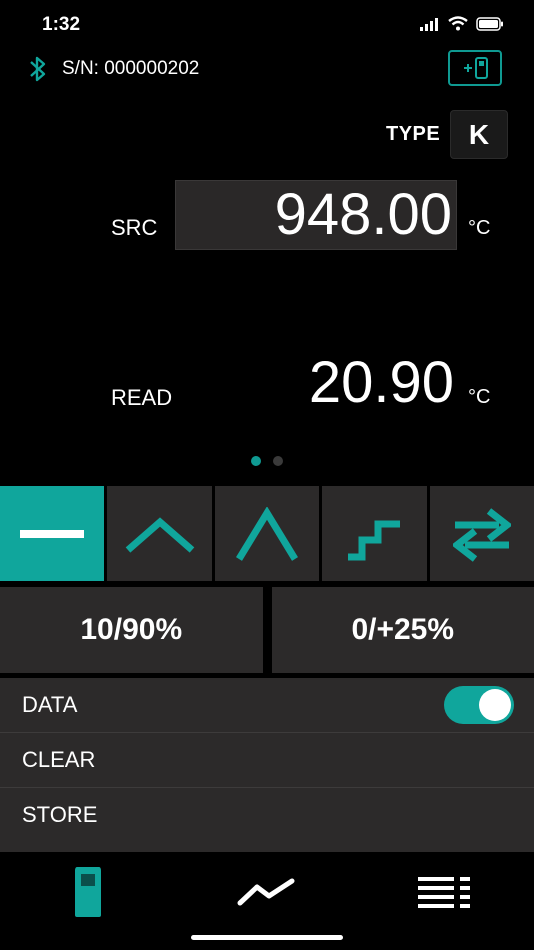  I want to click on device-icon, so click(88, 892).